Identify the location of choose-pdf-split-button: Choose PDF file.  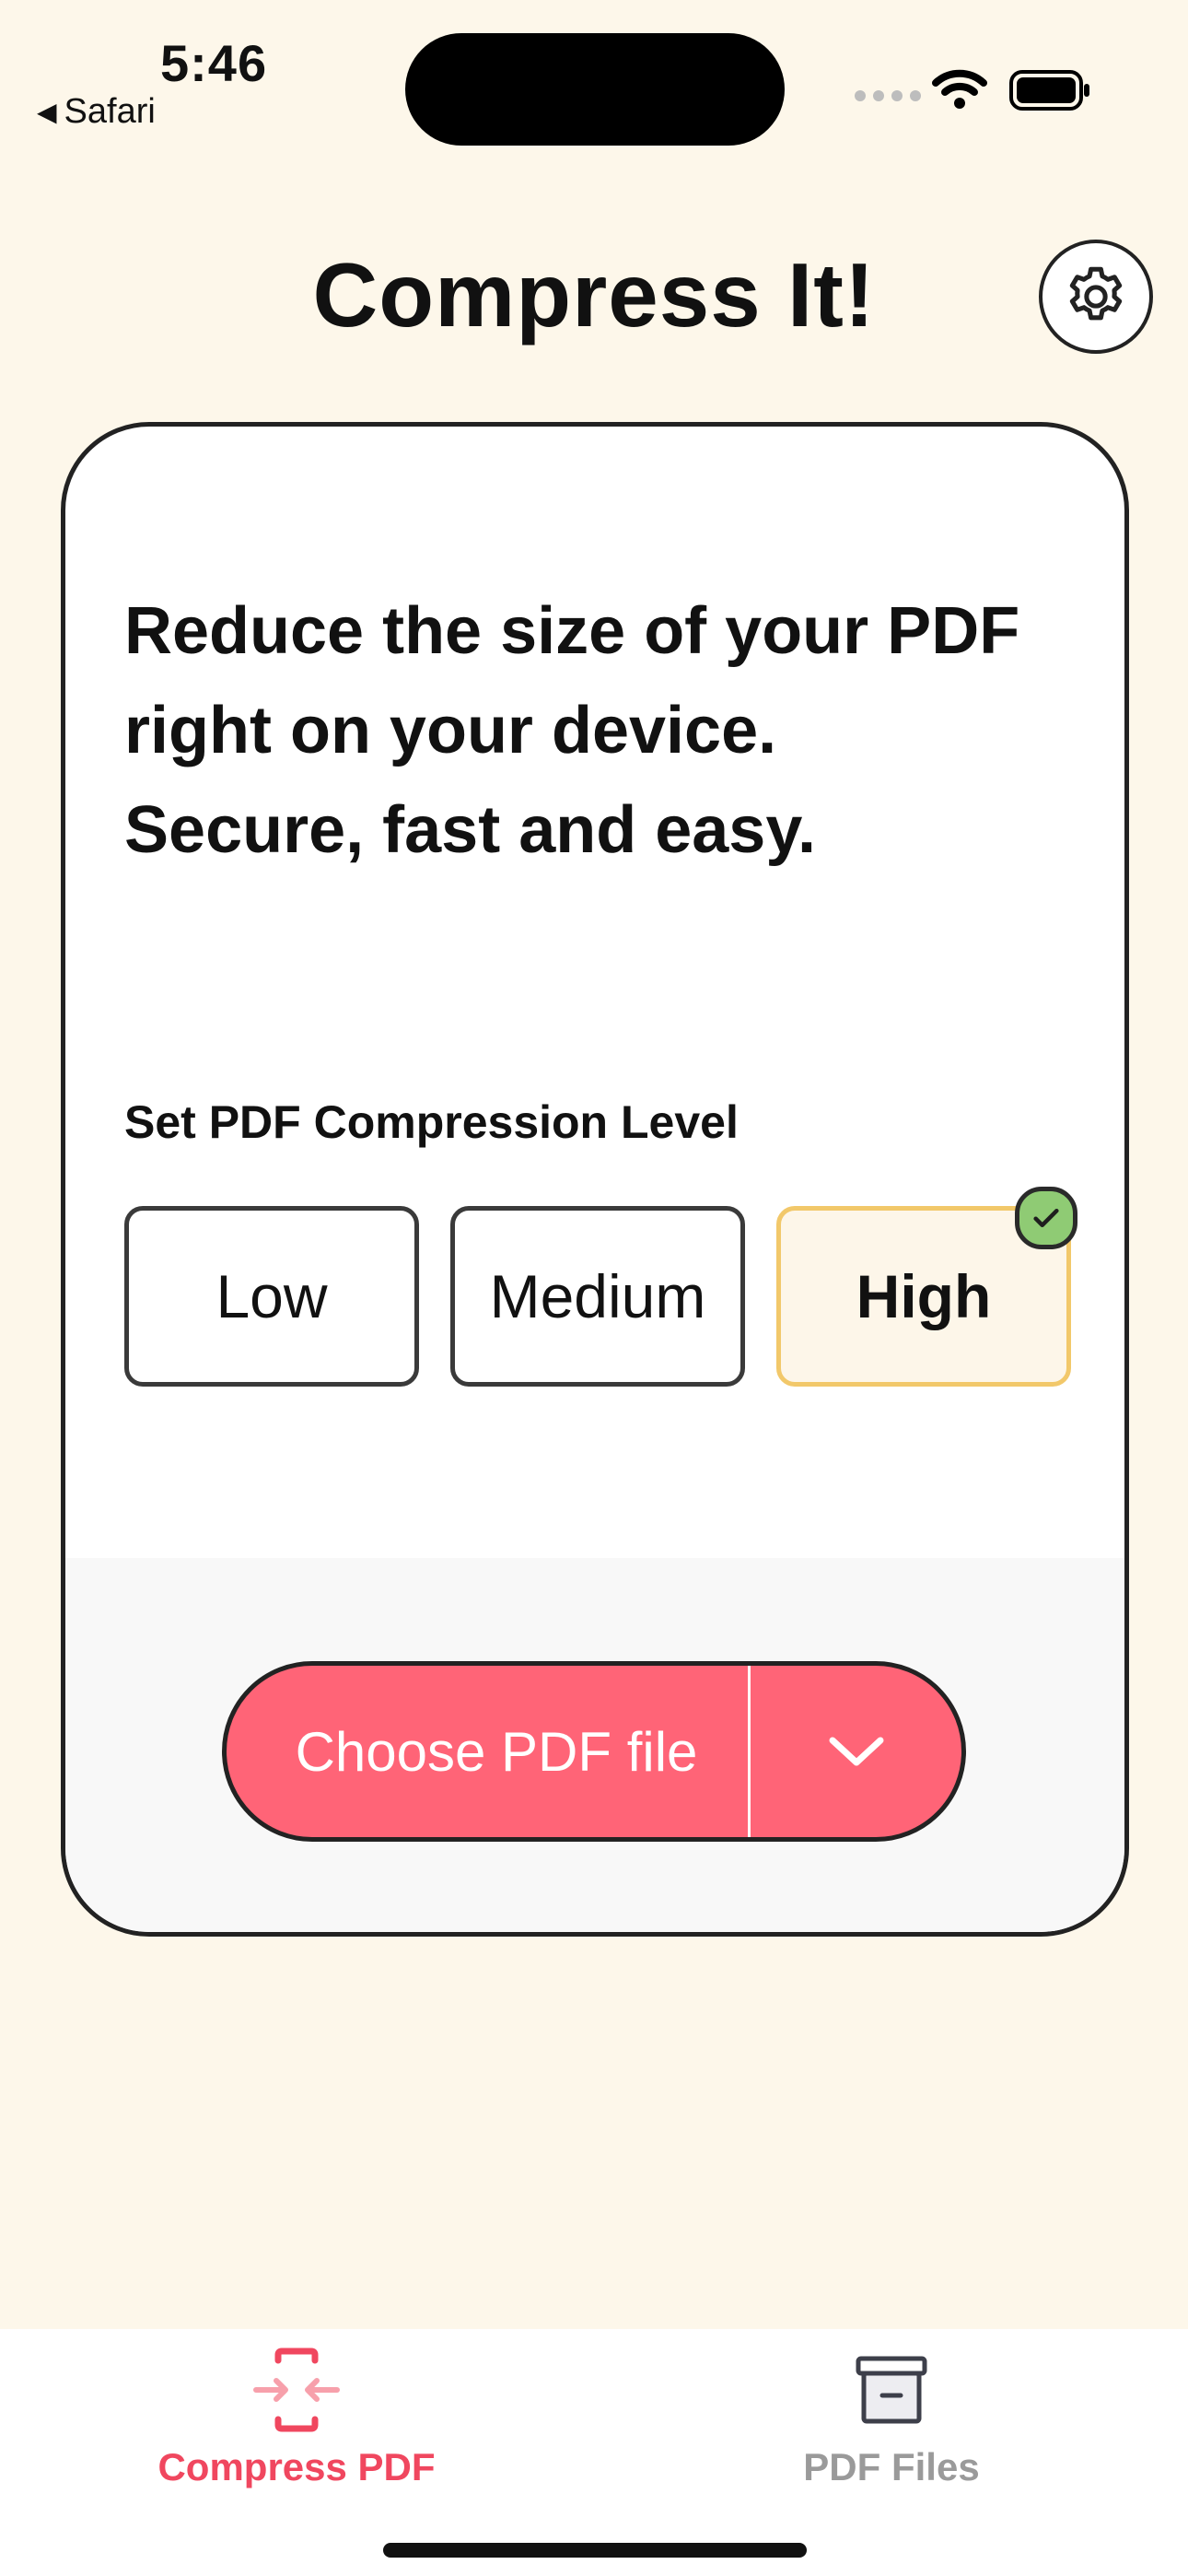
(594, 1751).